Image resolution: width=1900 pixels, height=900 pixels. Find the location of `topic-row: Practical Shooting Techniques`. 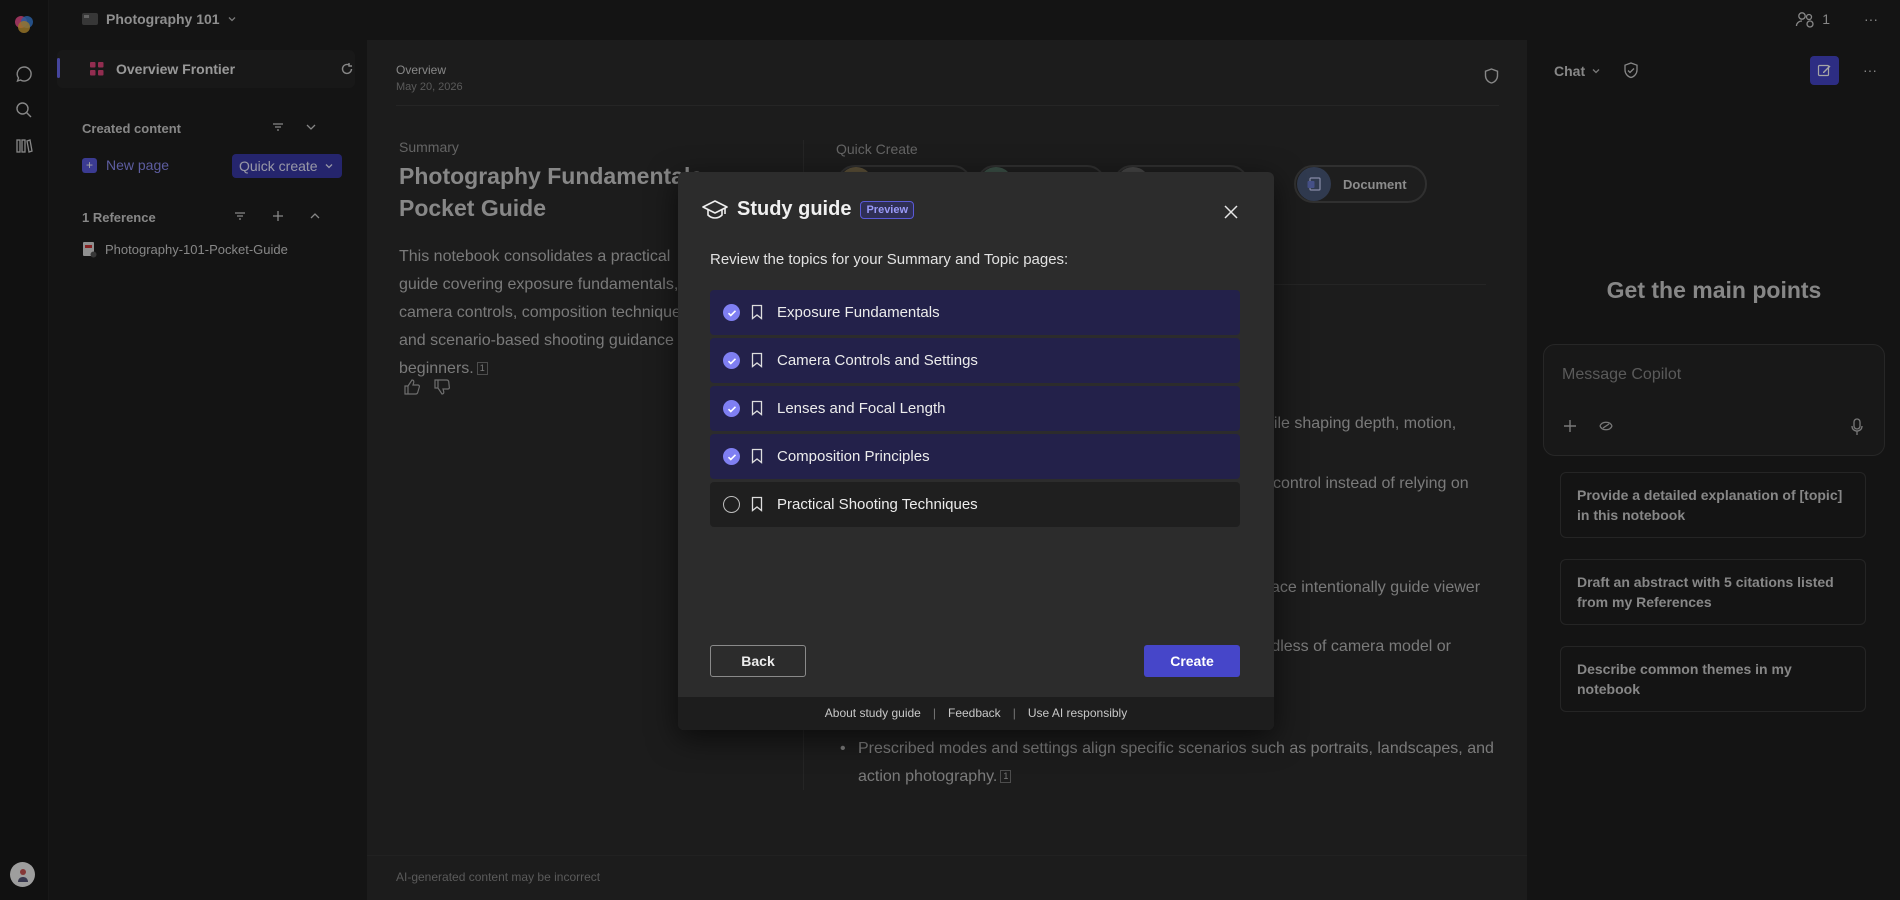

topic-row: Practical Shooting Techniques is located at coordinates (975, 504).